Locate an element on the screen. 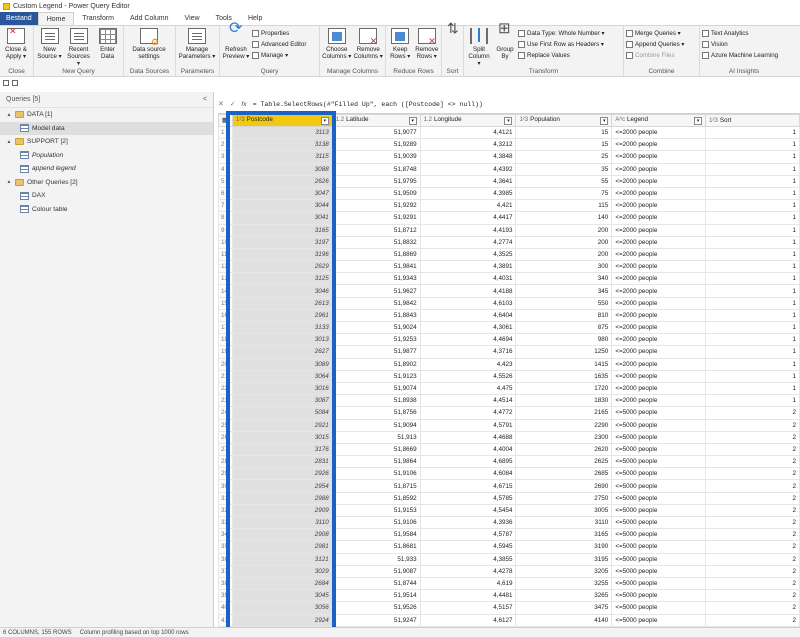 Image resolution: width=800 pixels, height=637 pixels. whole-number-type-icon: 1²3 is located at coordinates (240, 120).